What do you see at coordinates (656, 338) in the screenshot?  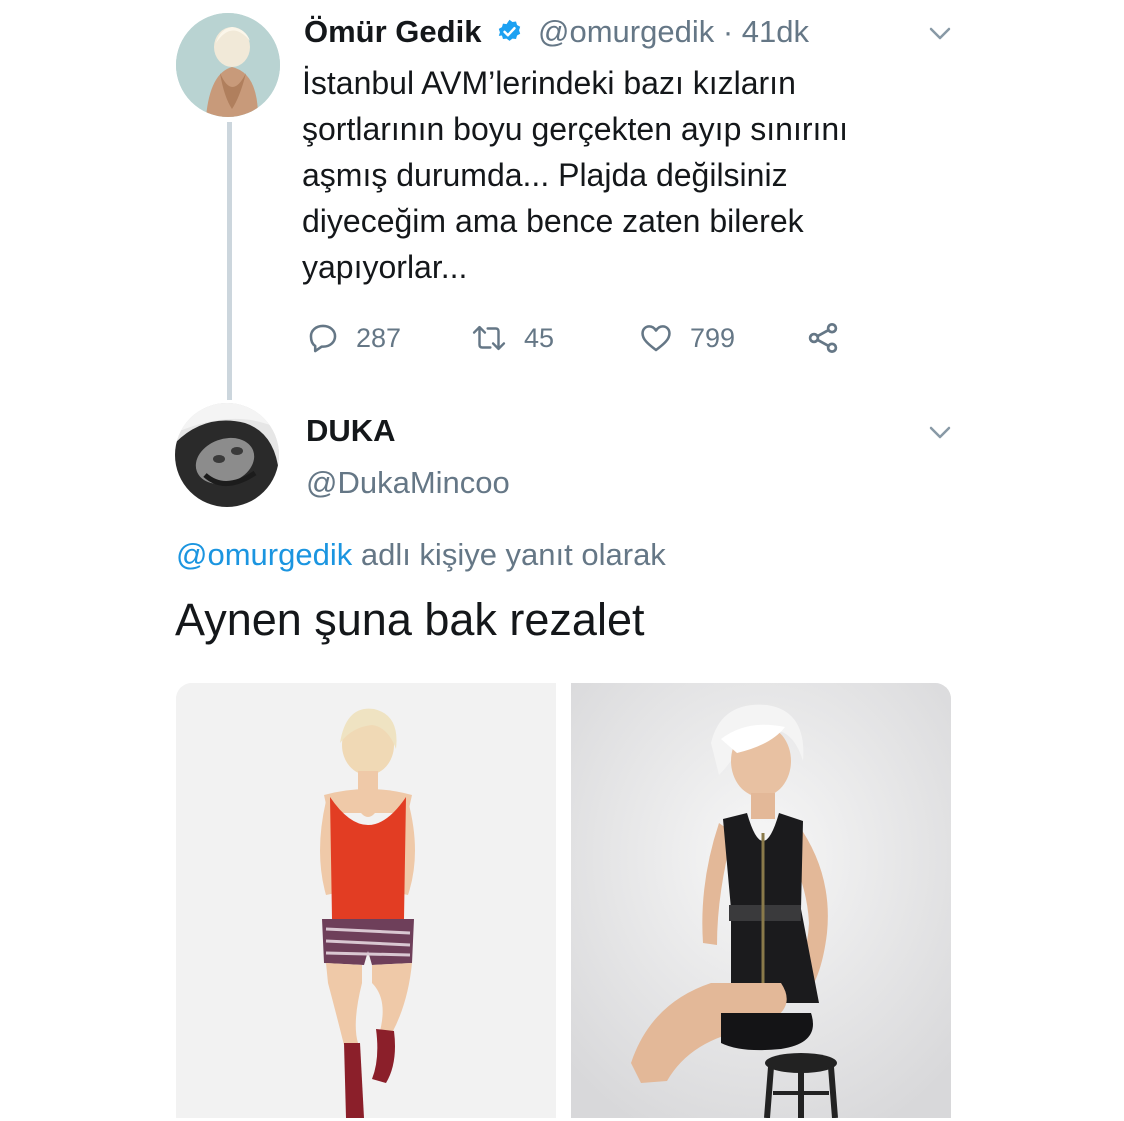 I see `heart-icon` at bounding box center [656, 338].